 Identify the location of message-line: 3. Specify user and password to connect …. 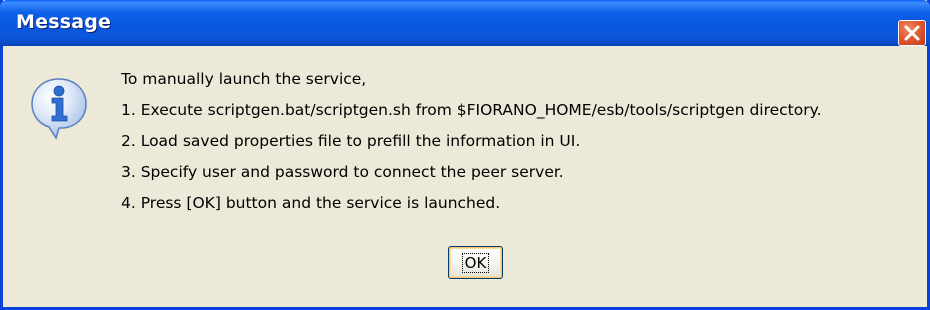
(342, 172).